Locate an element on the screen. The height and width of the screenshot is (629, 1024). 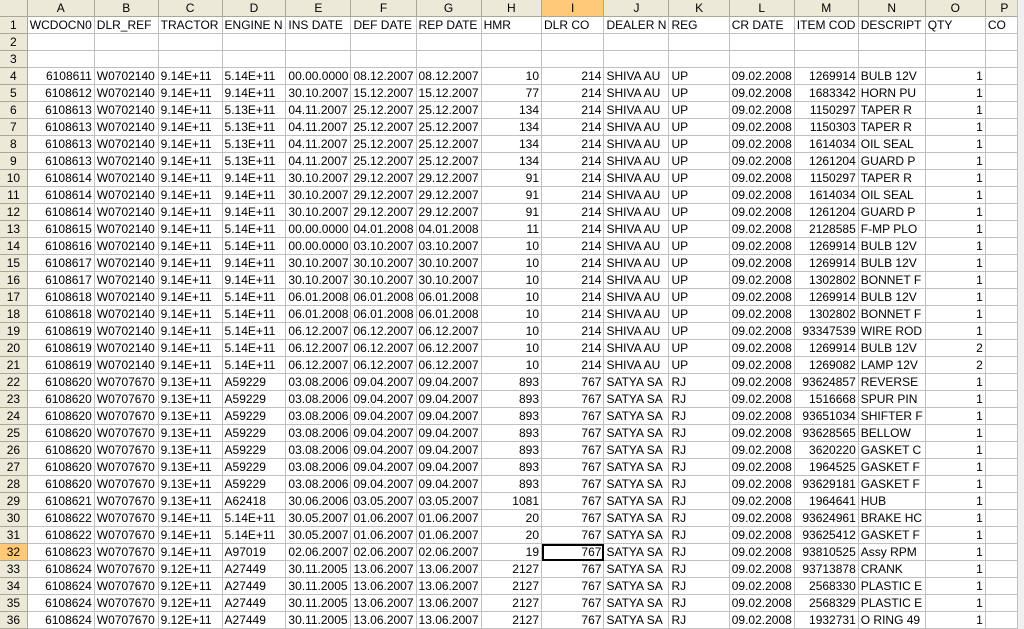
cell-e10: 30.10.2007 is located at coordinates (318, 178).